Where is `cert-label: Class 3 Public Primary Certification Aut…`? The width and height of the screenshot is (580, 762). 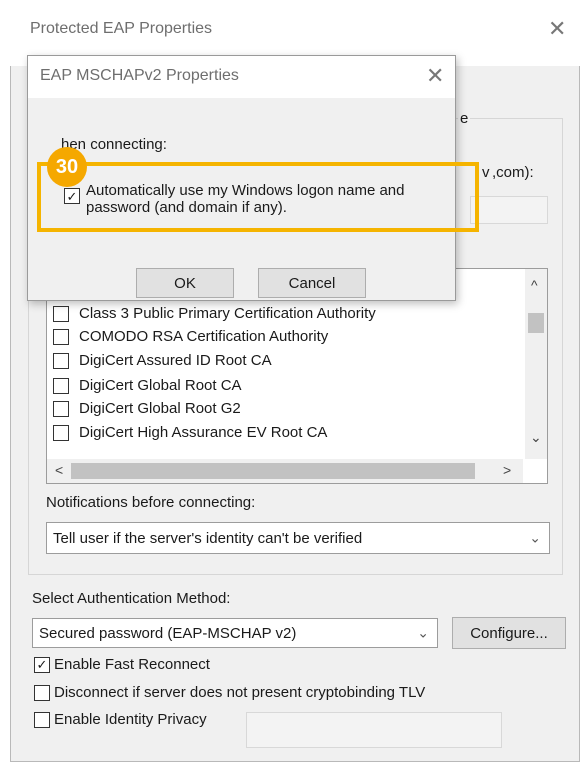 cert-label: Class 3 Public Primary Certification Aut… is located at coordinates (227, 313).